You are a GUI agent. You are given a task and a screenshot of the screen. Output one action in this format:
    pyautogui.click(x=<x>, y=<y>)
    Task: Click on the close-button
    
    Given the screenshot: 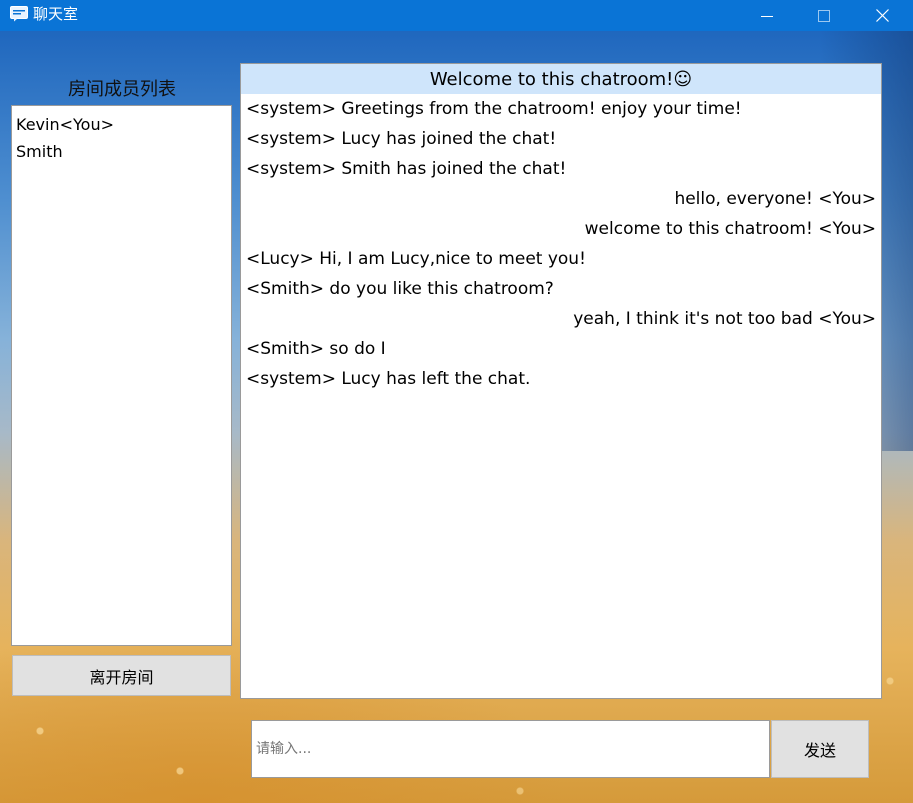 What is the action you would take?
    pyautogui.click(x=882, y=15)
    